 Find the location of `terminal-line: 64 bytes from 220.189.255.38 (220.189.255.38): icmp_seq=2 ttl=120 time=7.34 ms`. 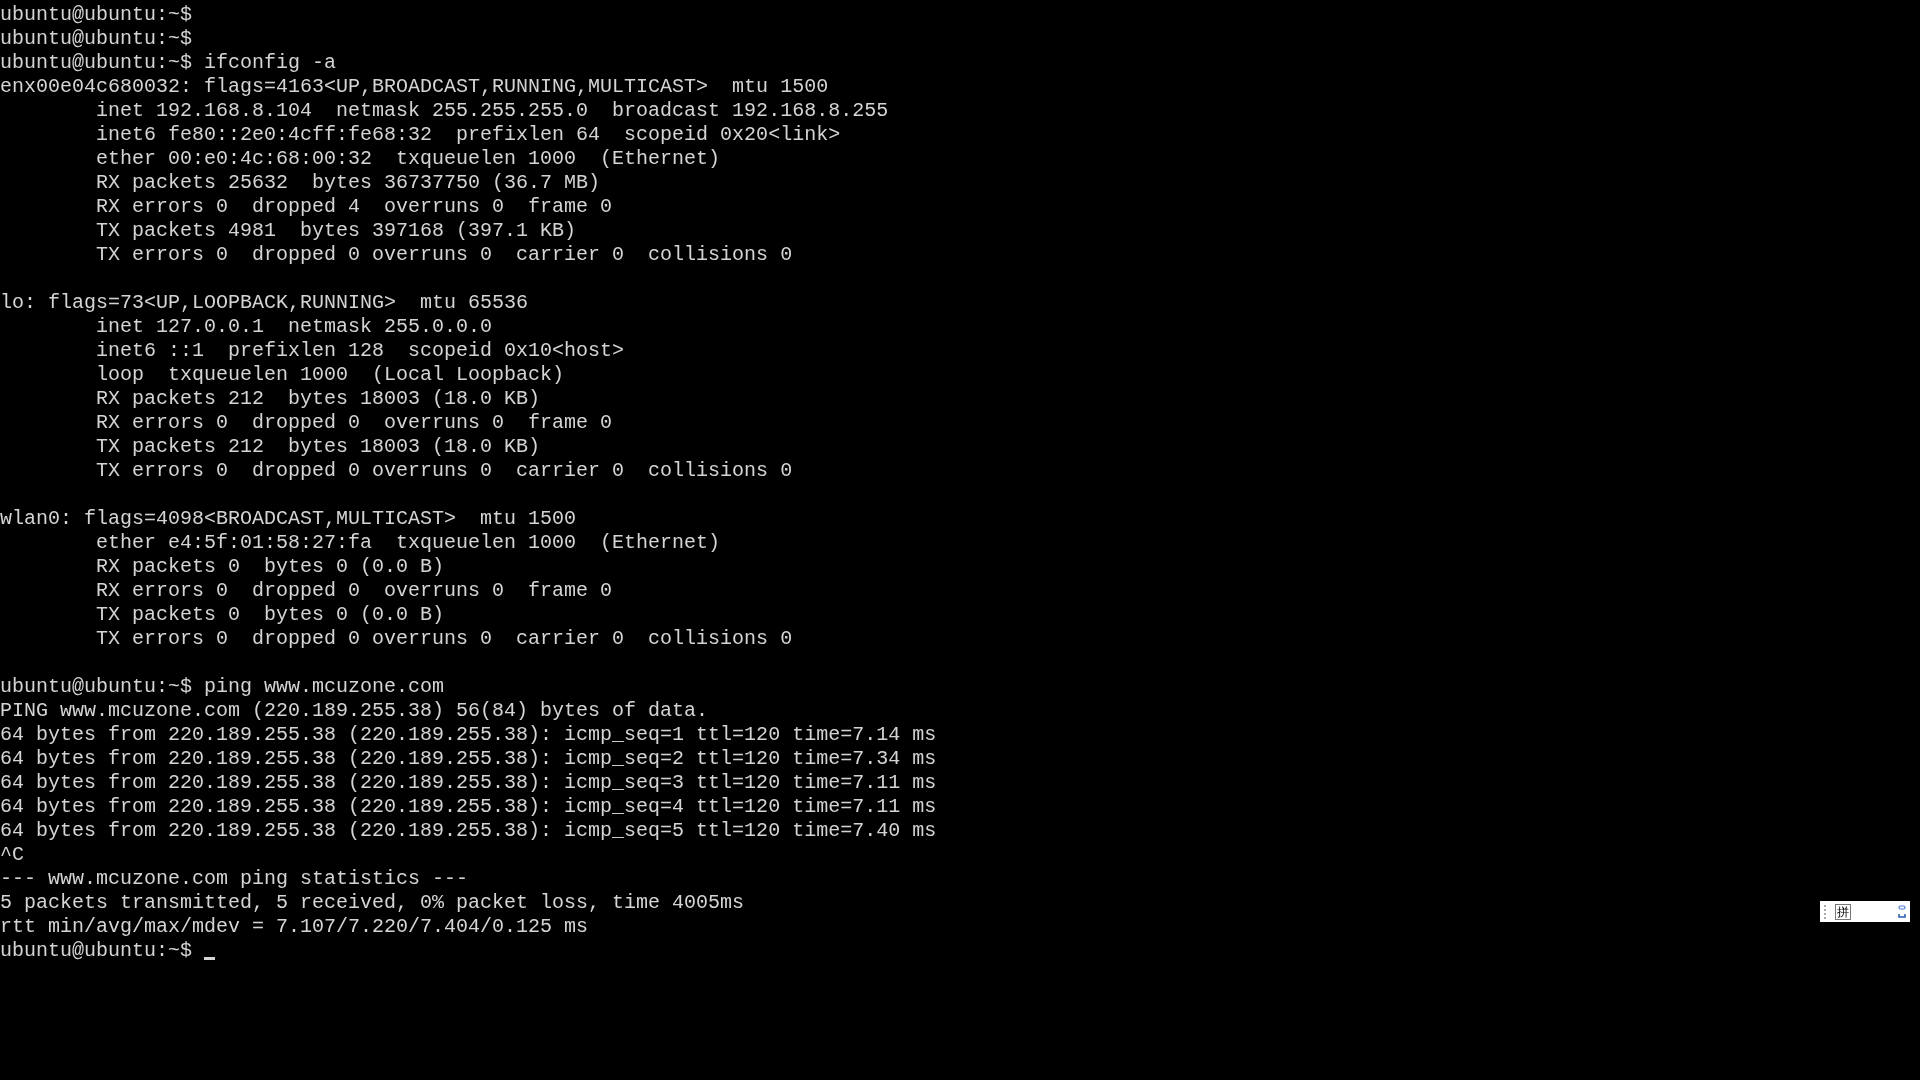

terminal-line: 64 bytes from 220.189.255.38 (220.189.255.38): icmp_seq=2 ttl=120 time=7.34 ms is located at coordinates (468, 759).